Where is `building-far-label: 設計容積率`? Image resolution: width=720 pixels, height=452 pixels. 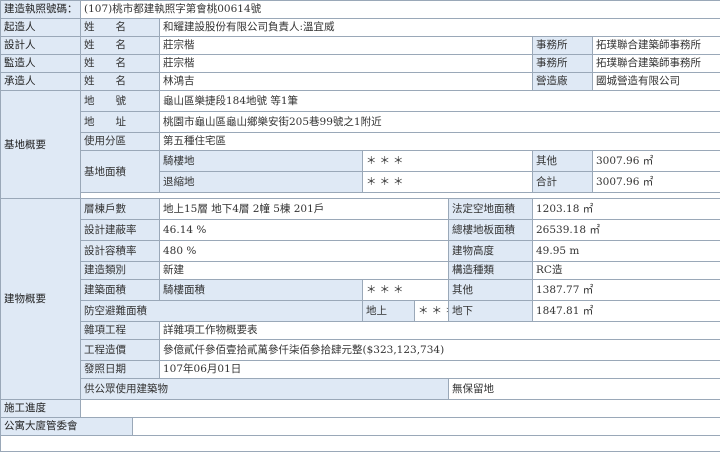
building-far-label: 設計容積率 is located at coordinates (120, 251).